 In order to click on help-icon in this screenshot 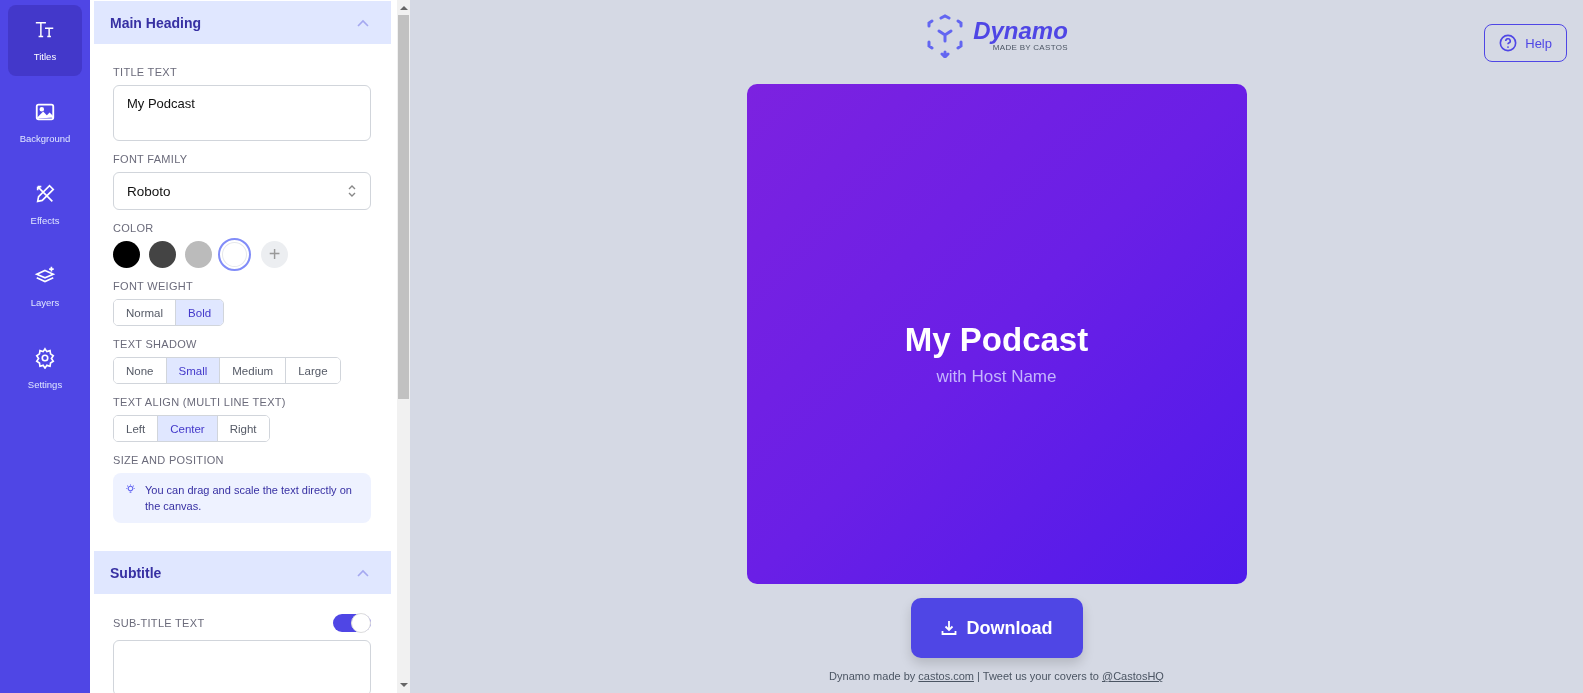, I will do `click(1508, 43)`.